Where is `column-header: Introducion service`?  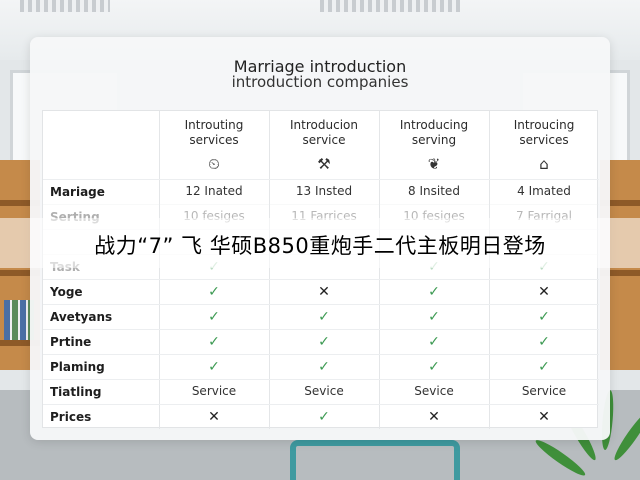 column-header: Introducion service is located at coordinates (324, 133).